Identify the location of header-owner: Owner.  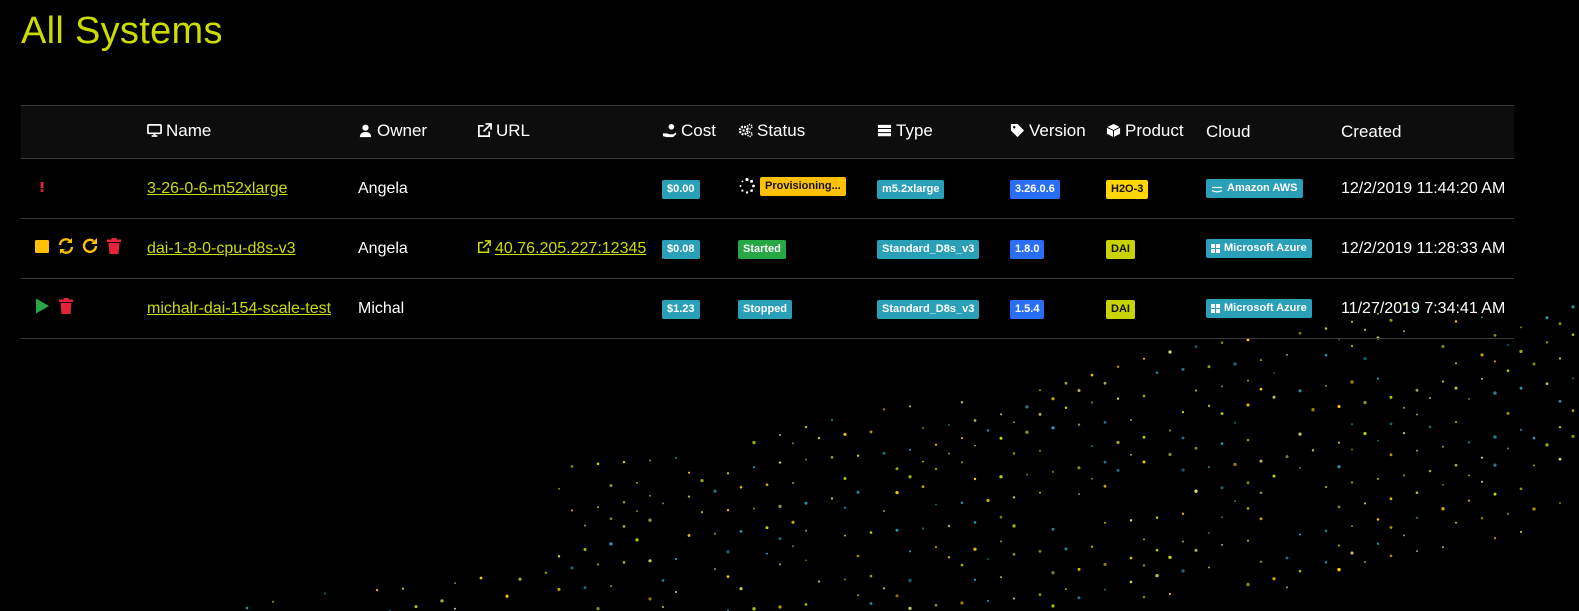
(417, 132).